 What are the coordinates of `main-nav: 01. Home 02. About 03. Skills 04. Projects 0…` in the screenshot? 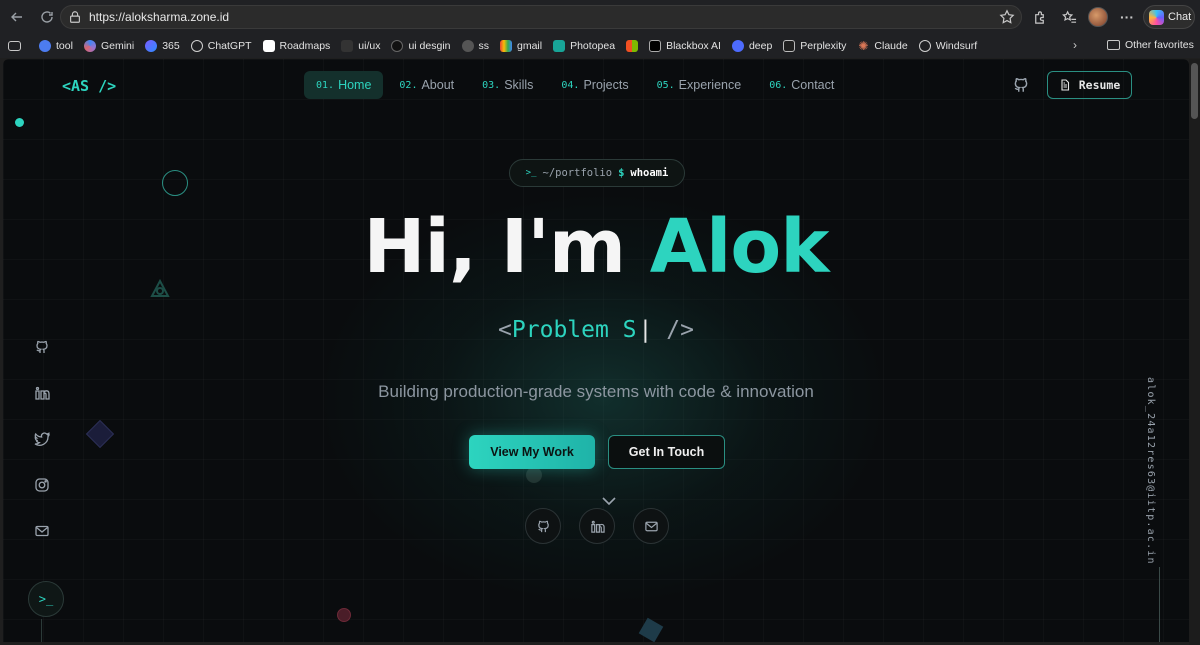 It's located at (575, 85).